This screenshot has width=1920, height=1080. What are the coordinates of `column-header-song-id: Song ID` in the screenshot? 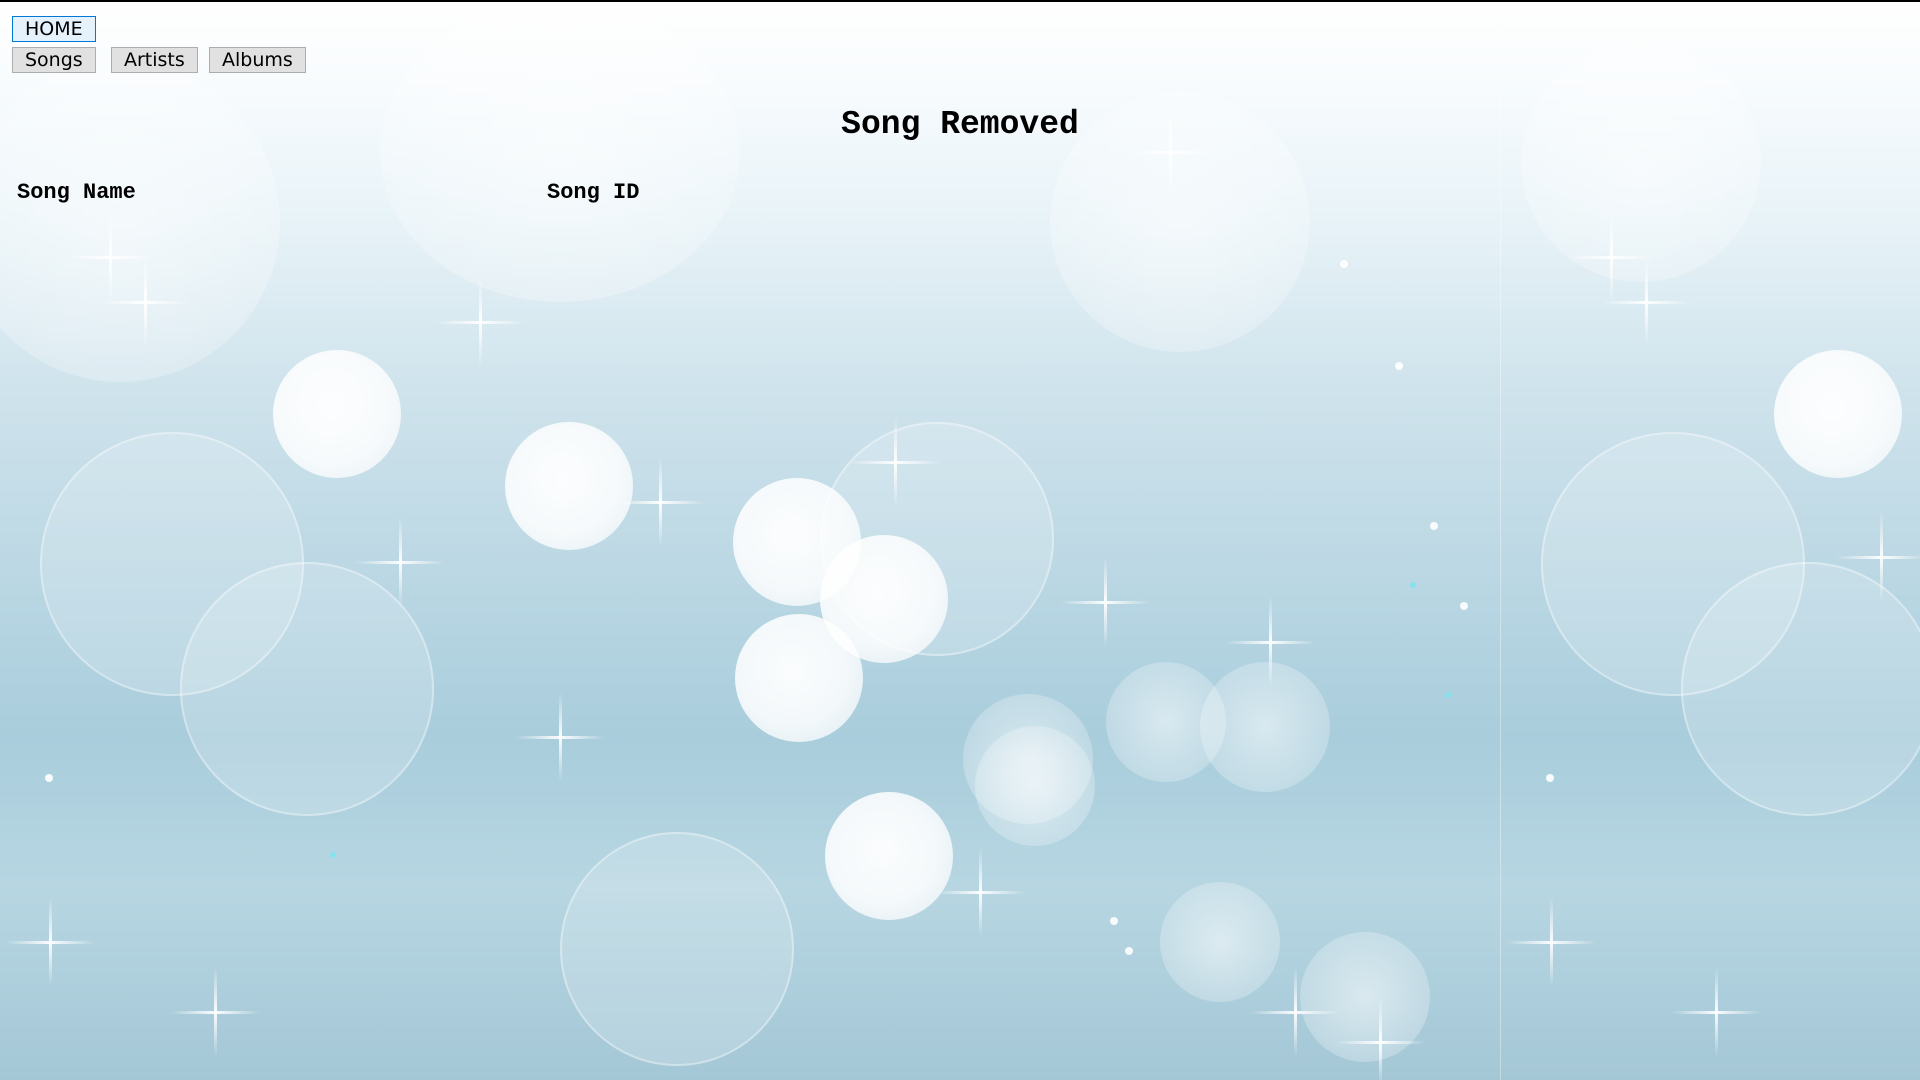 It's located at (593, 192).